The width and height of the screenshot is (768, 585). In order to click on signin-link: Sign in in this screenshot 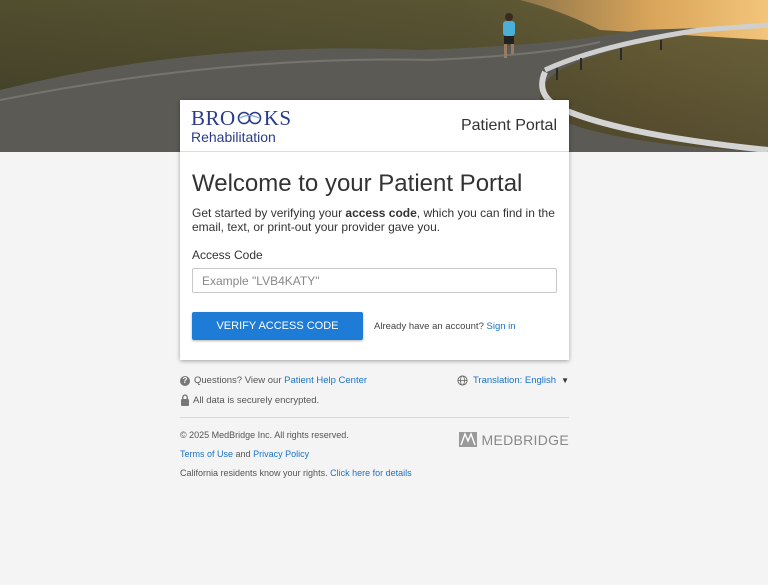, I will do `click(501, 326)`.